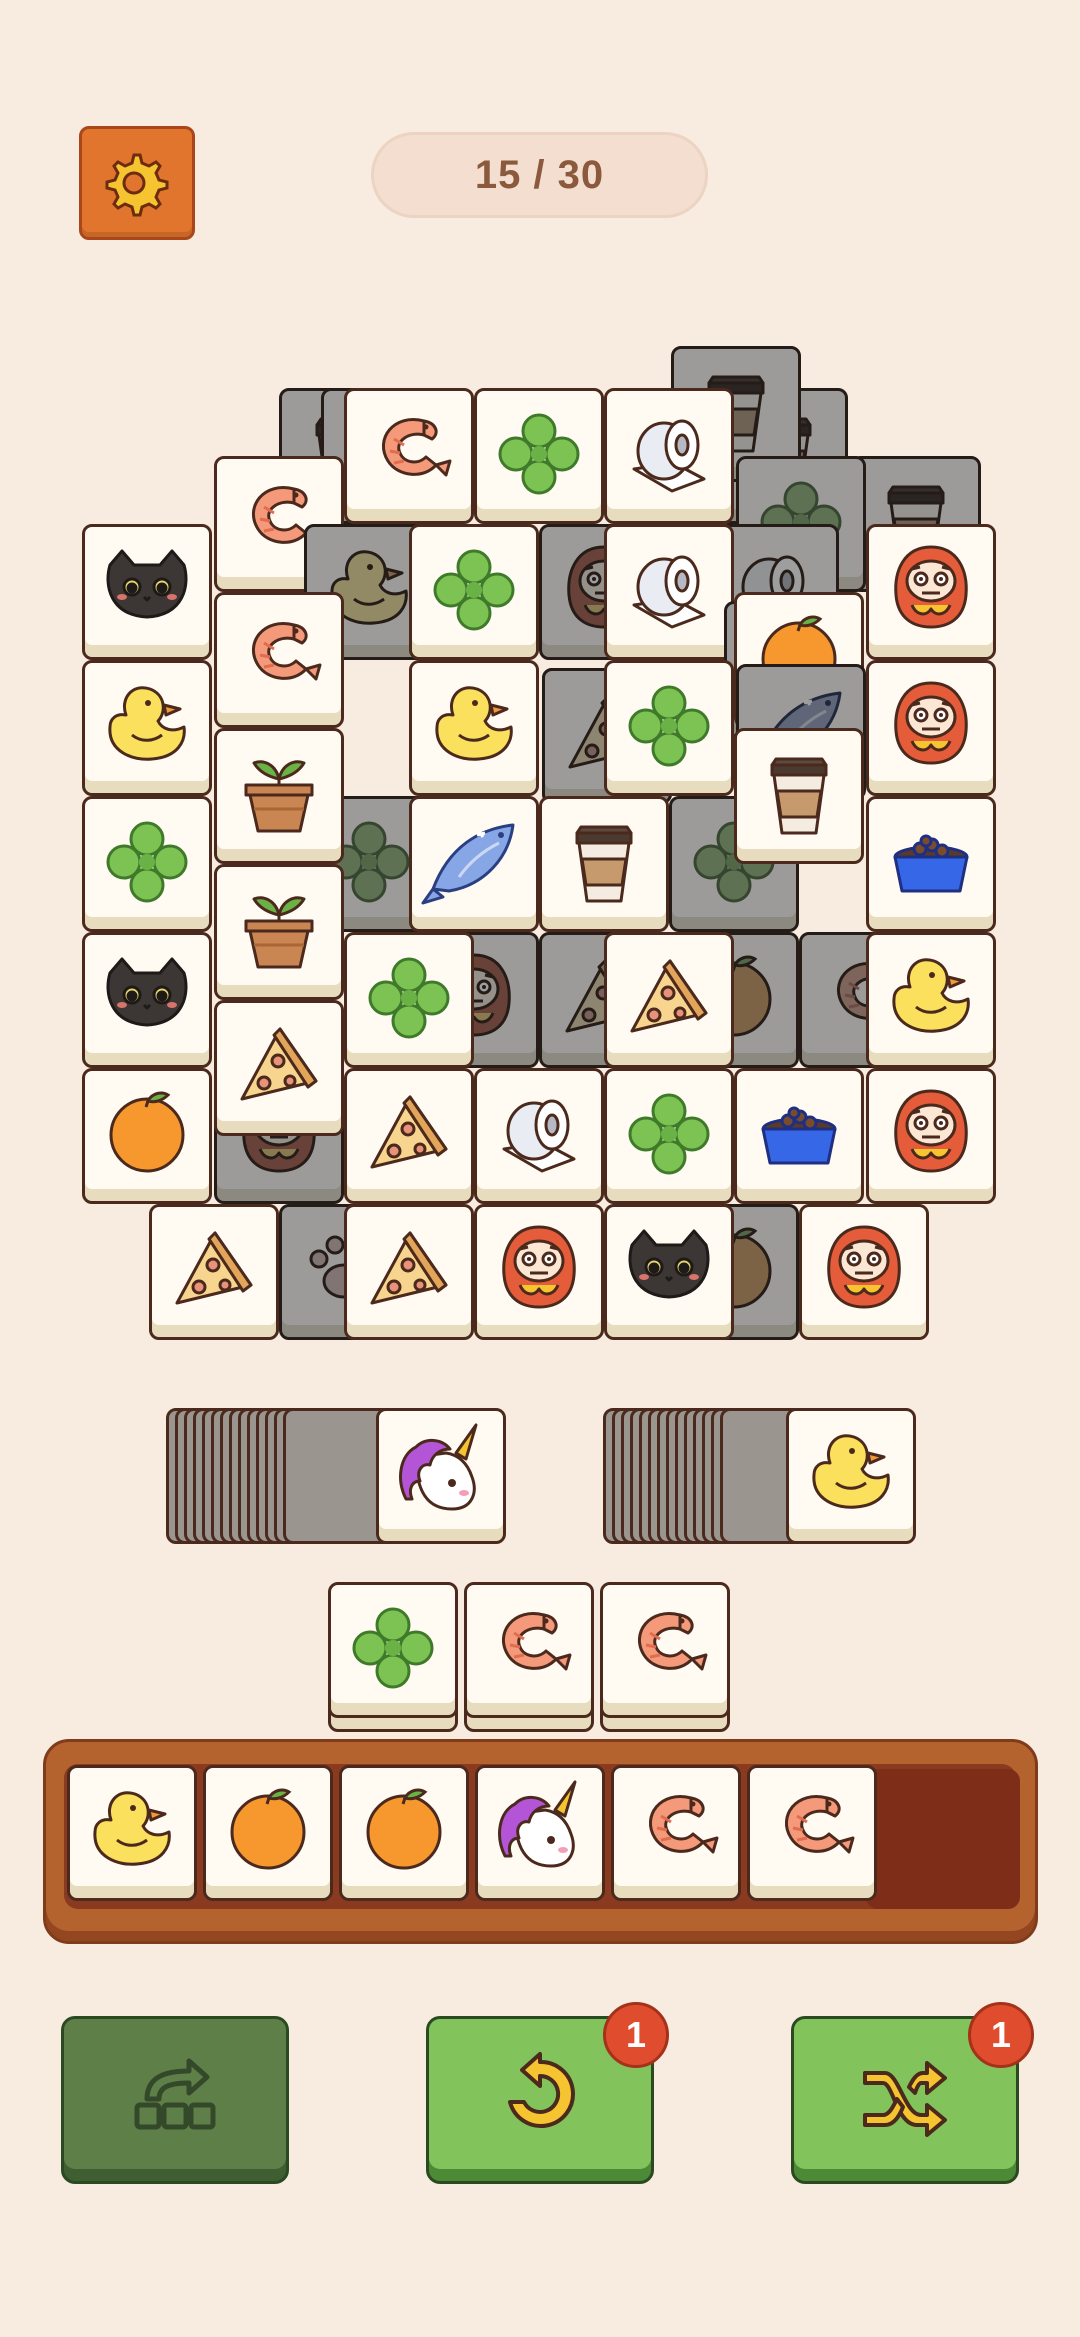 The height and width of the screenshot is (2337, 1080). I want to click on left-stack-top-tile, so click(441, 1476).